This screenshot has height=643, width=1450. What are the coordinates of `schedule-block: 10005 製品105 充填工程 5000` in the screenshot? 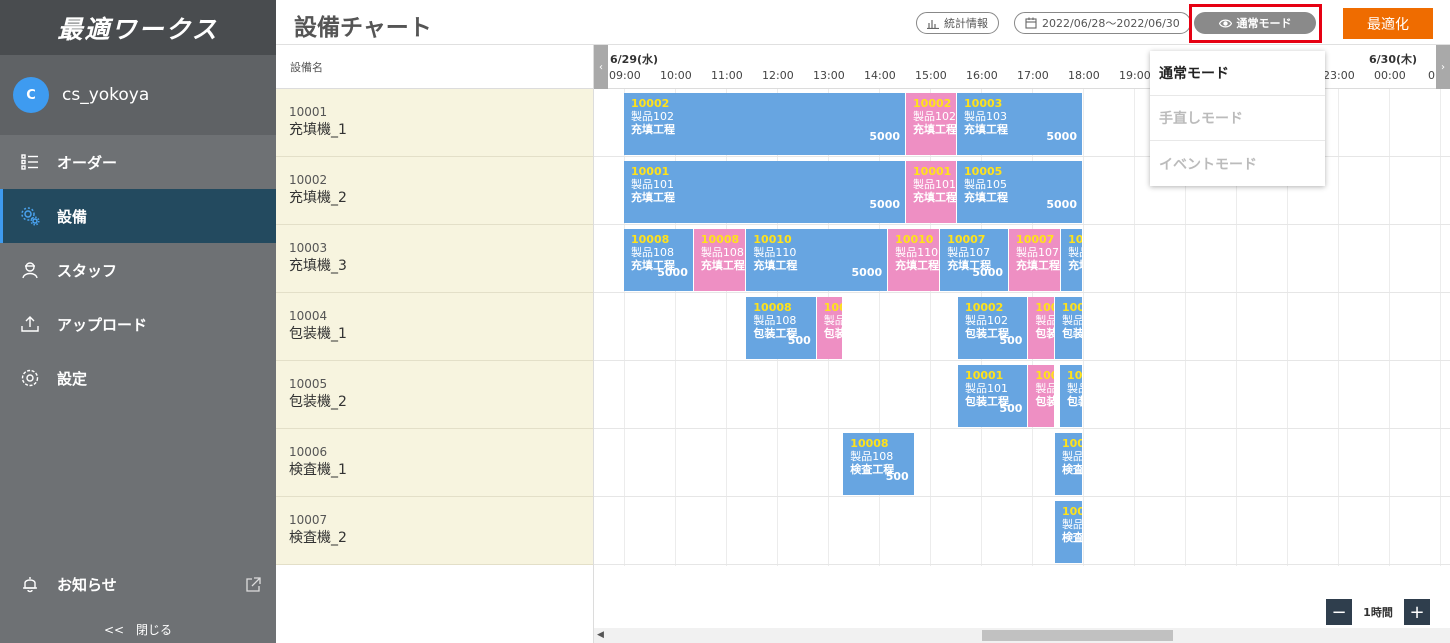 It's located at (1019, 192).